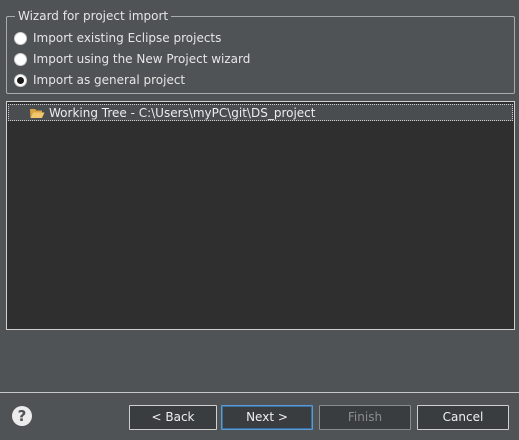 Image resolution: width=519 pixels, height=440 pixels. I want to click on open-folder-icon, so click(37, 113).